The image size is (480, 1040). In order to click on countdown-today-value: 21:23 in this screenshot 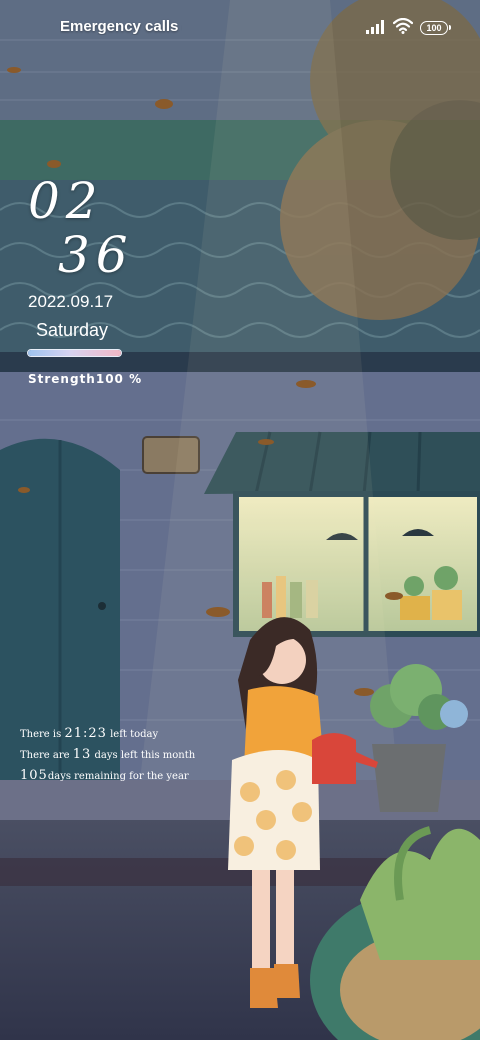, I will do `click(85, 733)`.